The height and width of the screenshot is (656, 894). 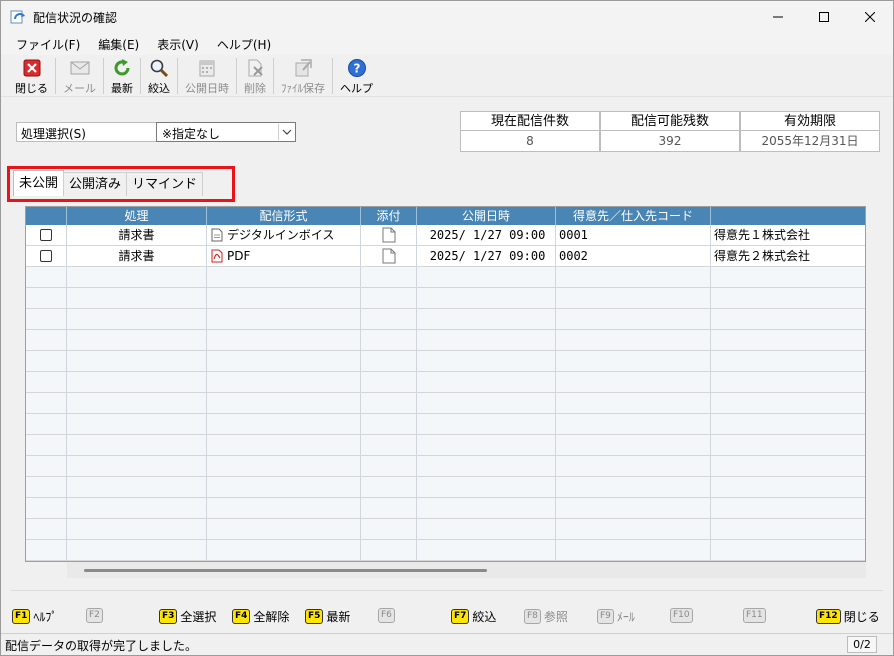 I want to click on col-header-process: 処理, so click(x=137, y=216).